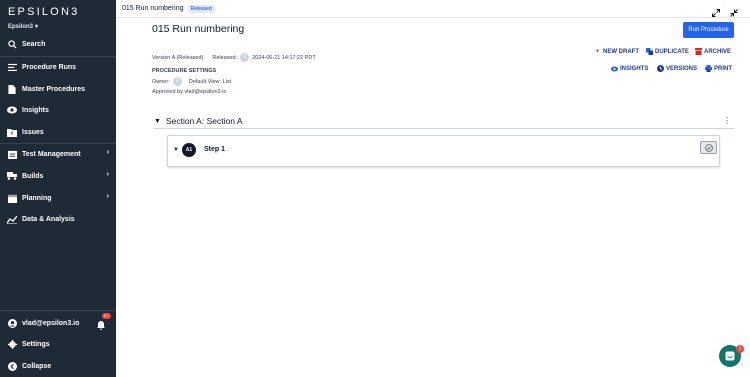 Image resolution: width=750 pixels, height=377 pixels. I want to click on clock-icon, so click(660, 68).